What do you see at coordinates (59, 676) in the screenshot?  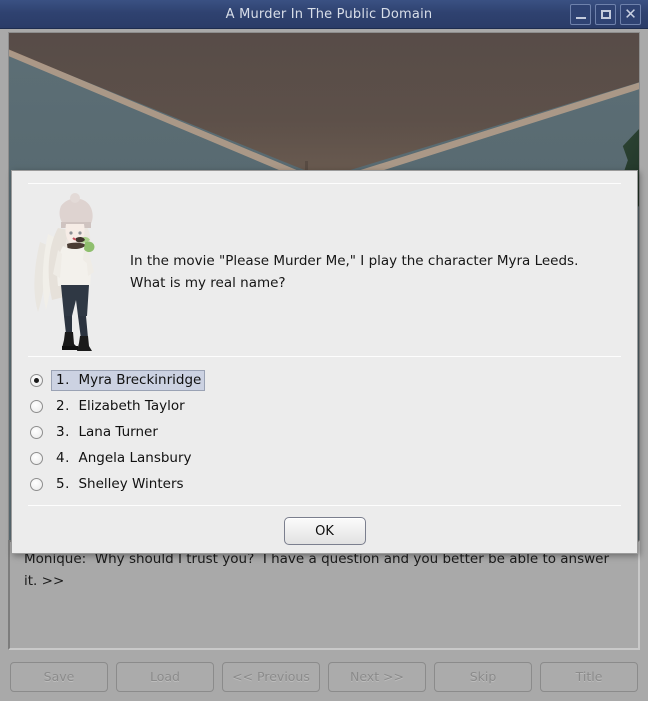 I see `save-button: Save` at bounding box center [59, 676].